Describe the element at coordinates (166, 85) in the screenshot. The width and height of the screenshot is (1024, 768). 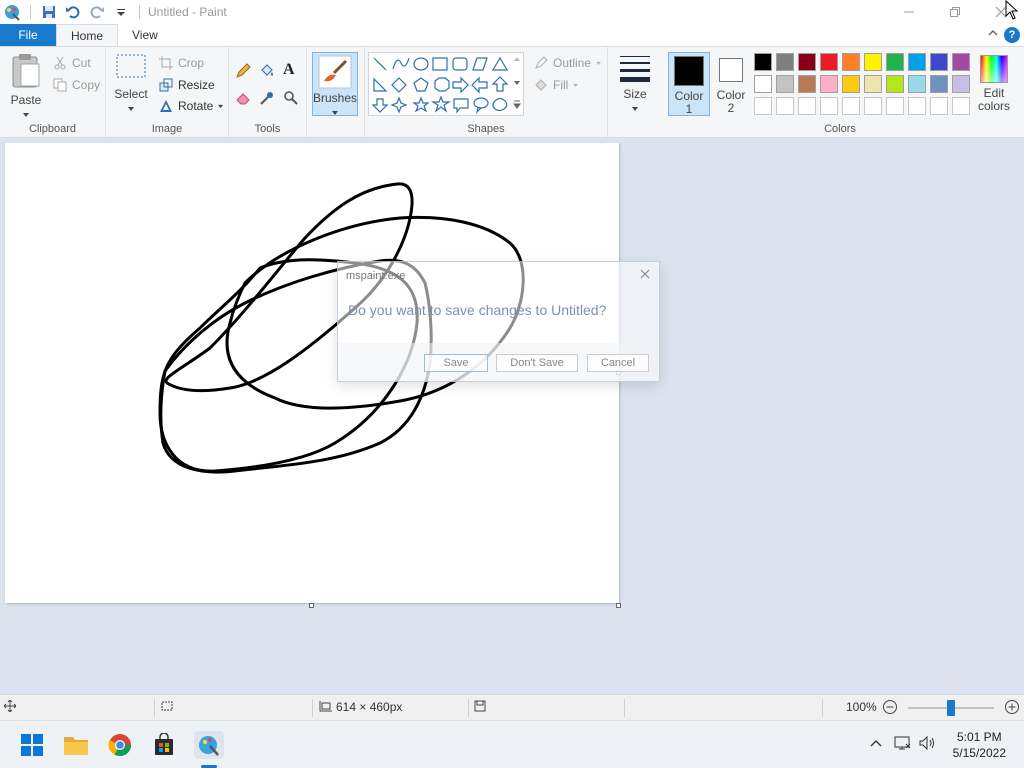
I see `resize-icon` at that location.